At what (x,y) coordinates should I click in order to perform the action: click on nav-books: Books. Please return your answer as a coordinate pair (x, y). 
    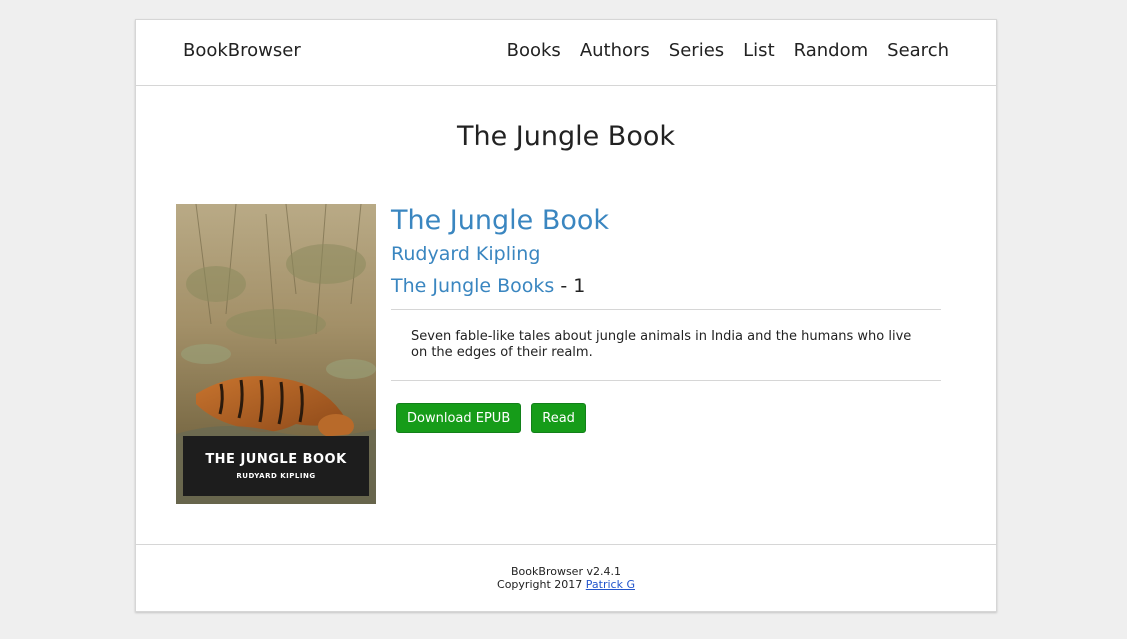
    Looking at the image, I should click on (534, 50).